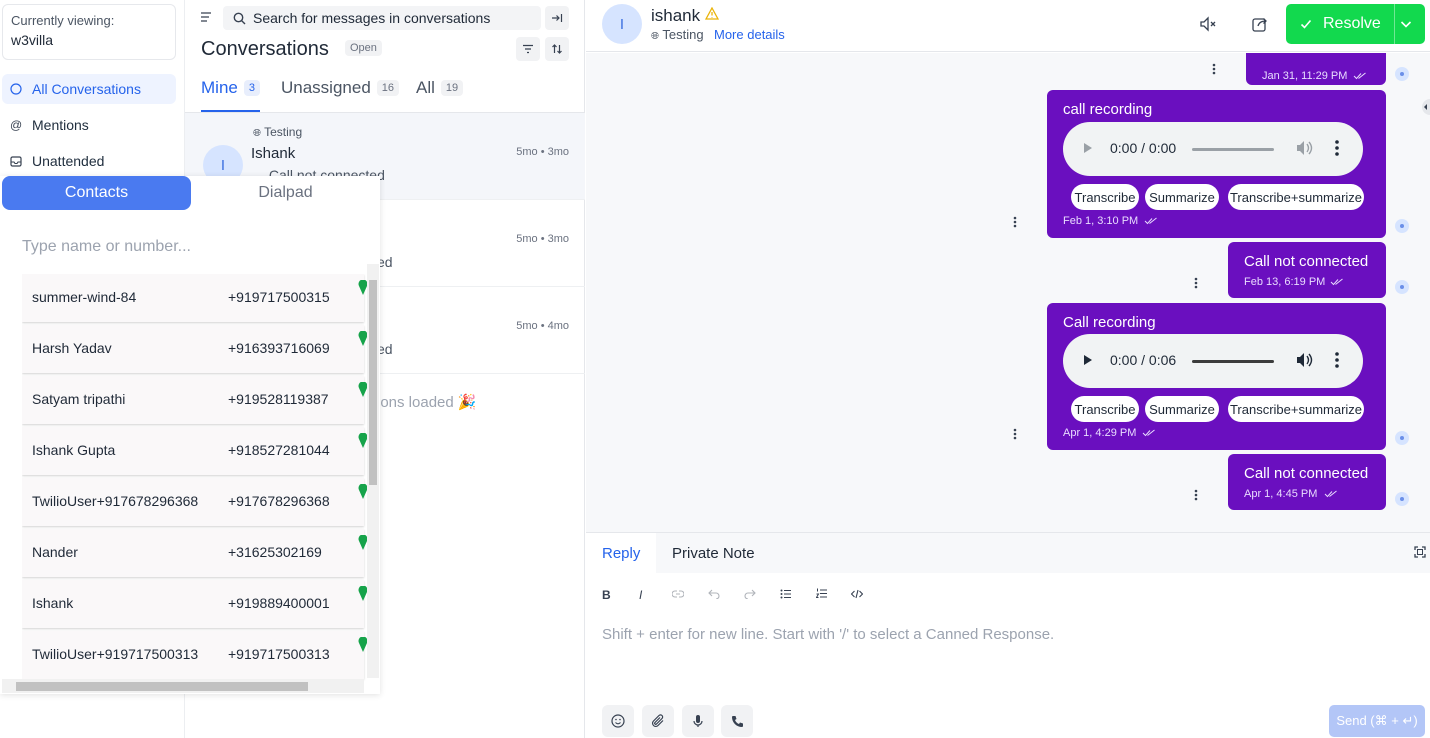 The image size is (1430, 738). I want to click on chevron-down-icon, so click(1406, 24).